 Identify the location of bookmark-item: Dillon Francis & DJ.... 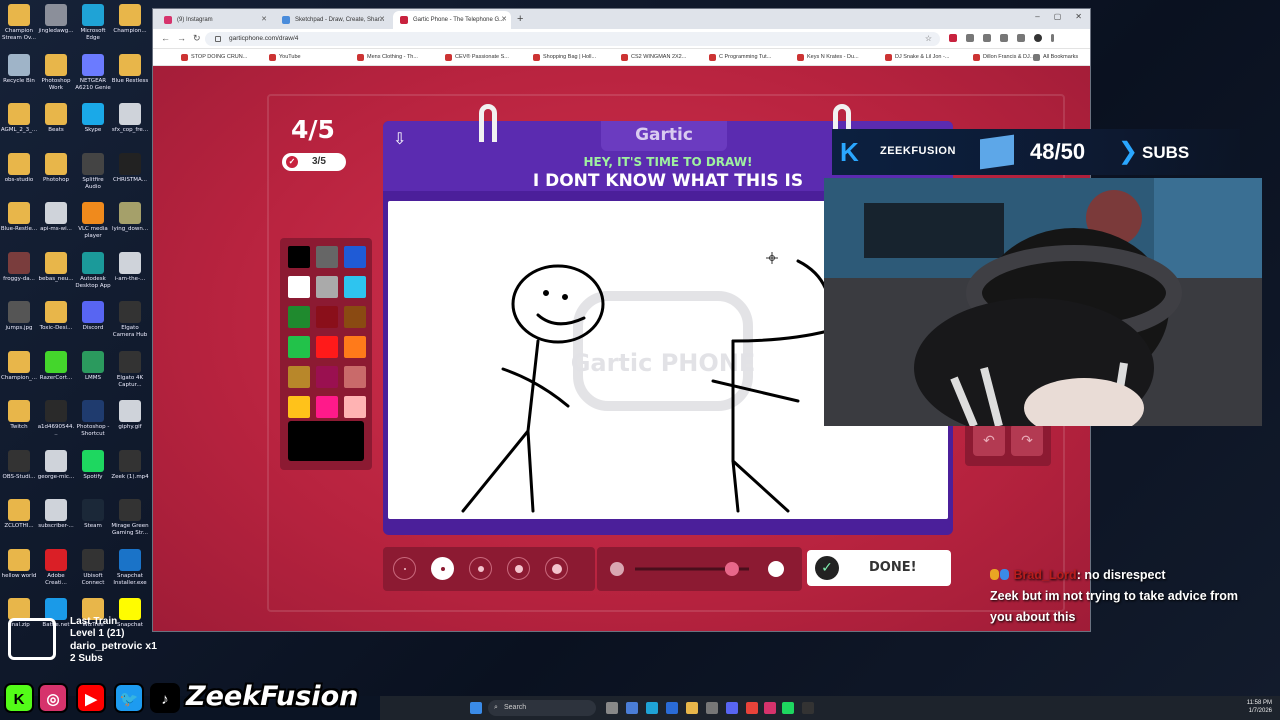
(1003, 57).